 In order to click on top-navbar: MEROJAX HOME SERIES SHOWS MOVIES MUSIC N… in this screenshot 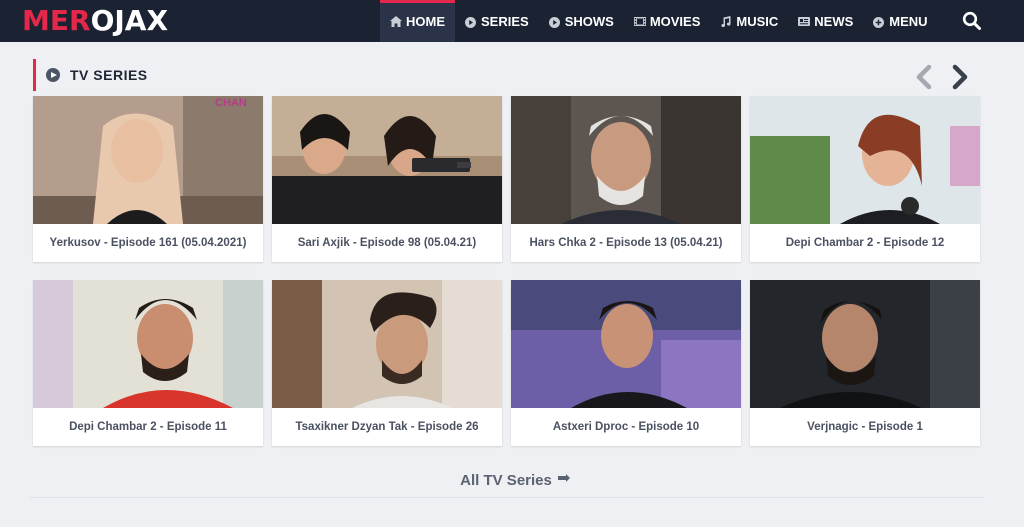, I will do `click(512, 21)`.